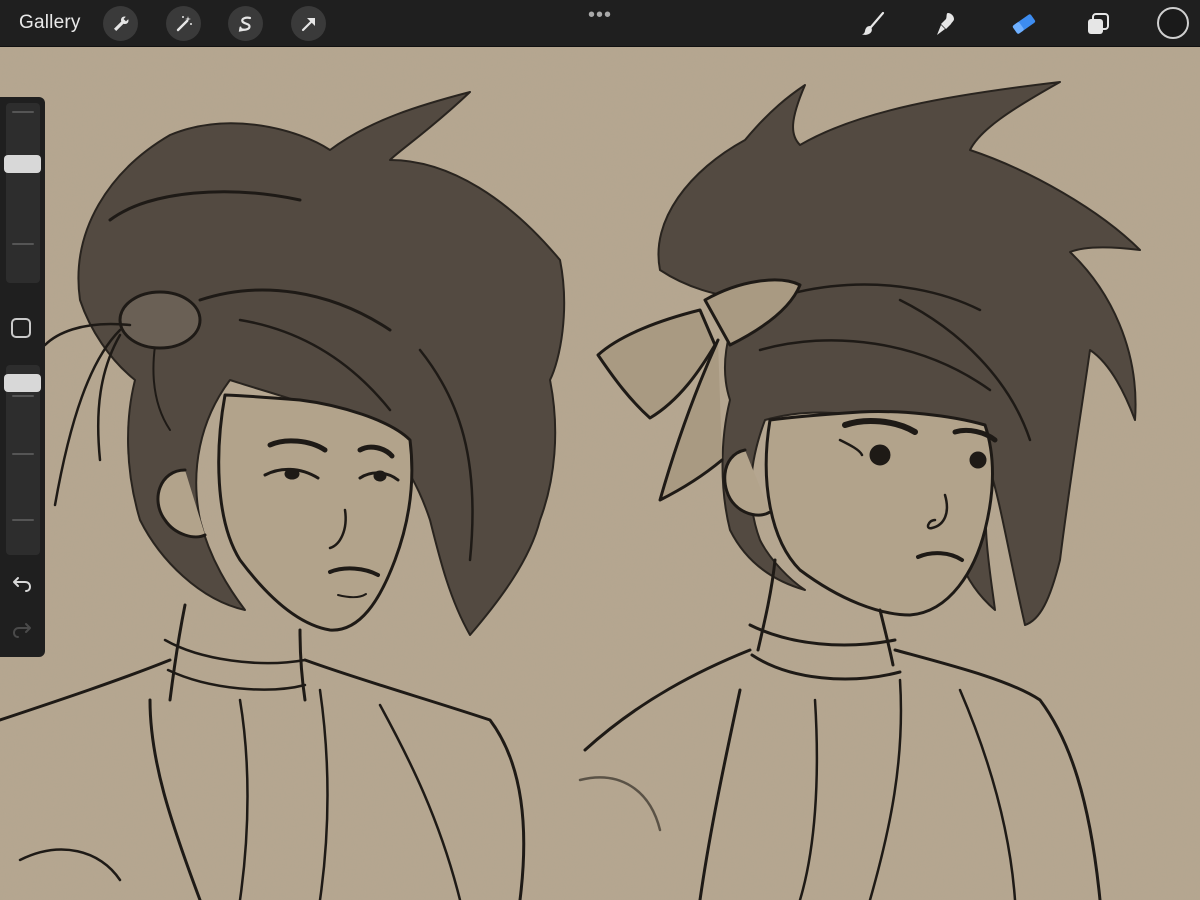  I want to click on wrench-icon, so click(120, 23).